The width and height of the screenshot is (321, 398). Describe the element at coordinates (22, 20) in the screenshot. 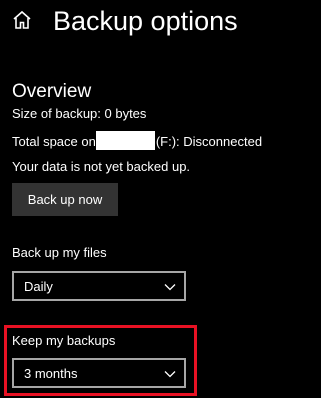

I see `home-icon` at that location.